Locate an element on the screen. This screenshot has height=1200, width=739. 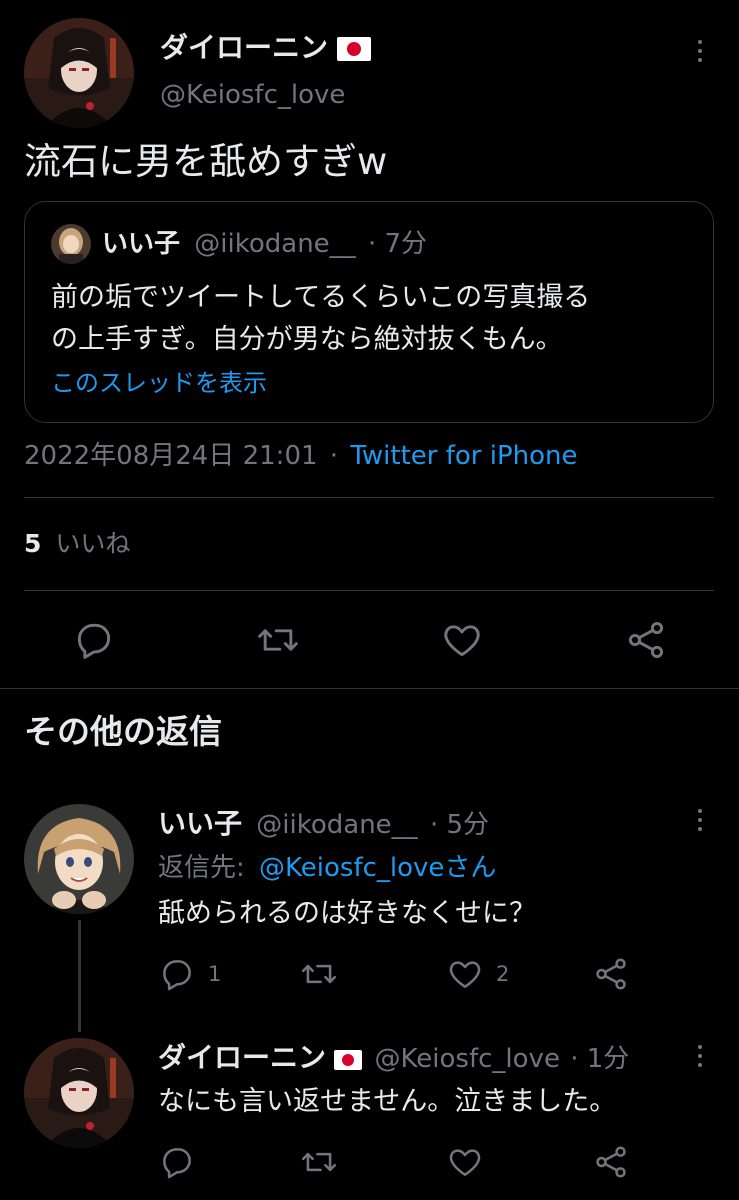
likes-stat: 5 いいね is located at coordinates (77, 544).